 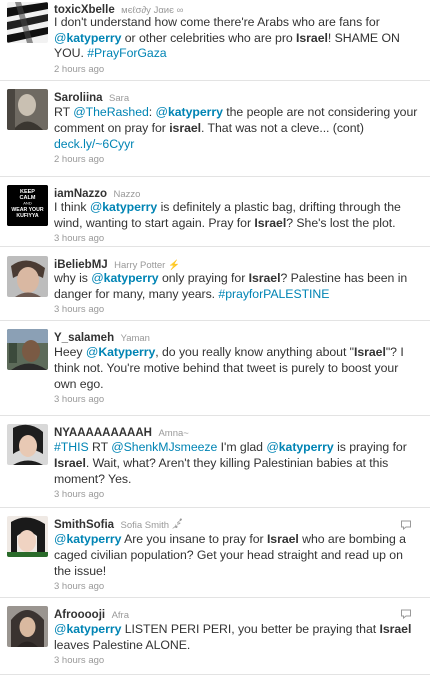 I want to click on tweet-text-run: Heey, so click(x=70, y=352).